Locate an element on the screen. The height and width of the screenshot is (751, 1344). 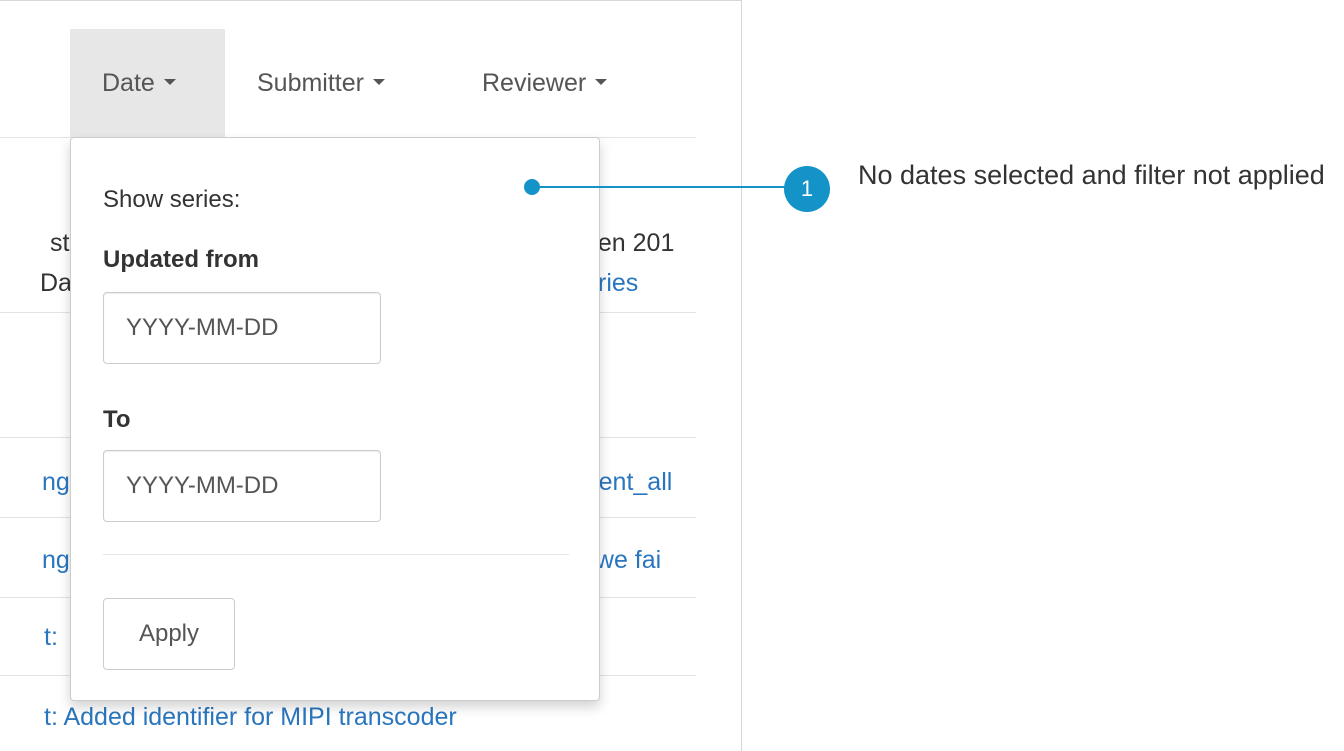
bg-link-fragment: t: is located at coordinates (51, 637).